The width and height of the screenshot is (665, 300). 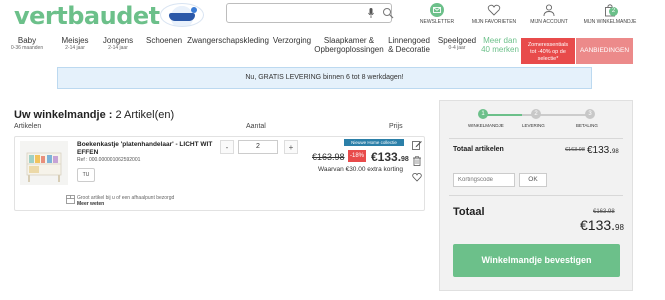 I want to click on nav-label: Speelgoed, so click(x=457, y=40).